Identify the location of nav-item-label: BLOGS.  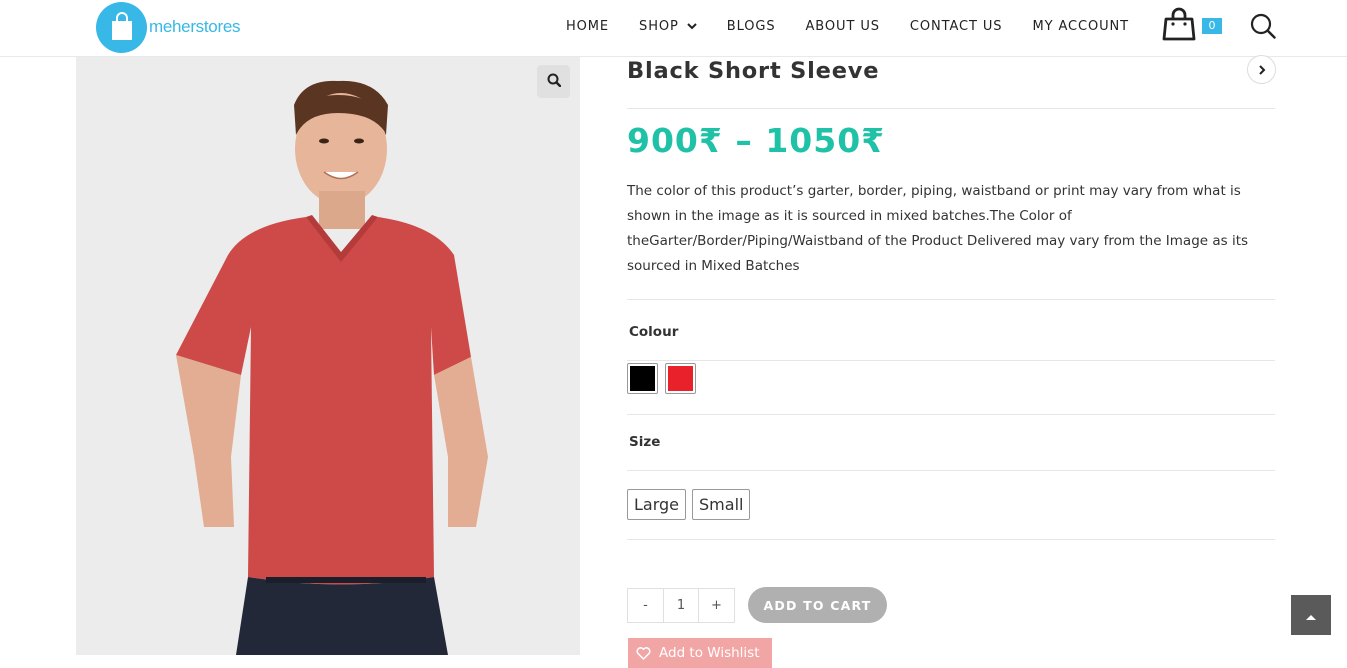
(751, 26).